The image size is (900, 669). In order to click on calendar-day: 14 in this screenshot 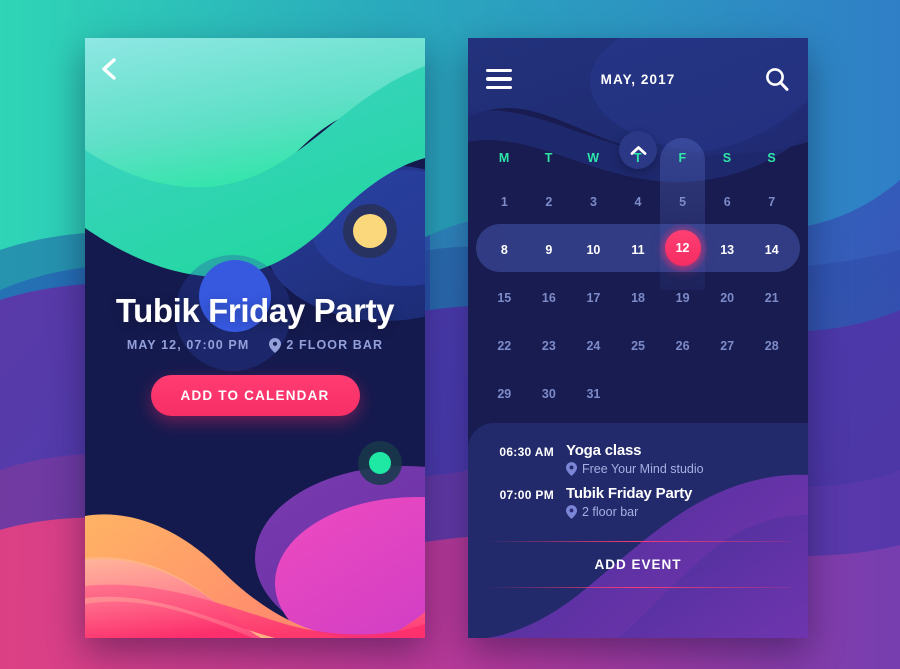, I will do `click(771, 250)`.